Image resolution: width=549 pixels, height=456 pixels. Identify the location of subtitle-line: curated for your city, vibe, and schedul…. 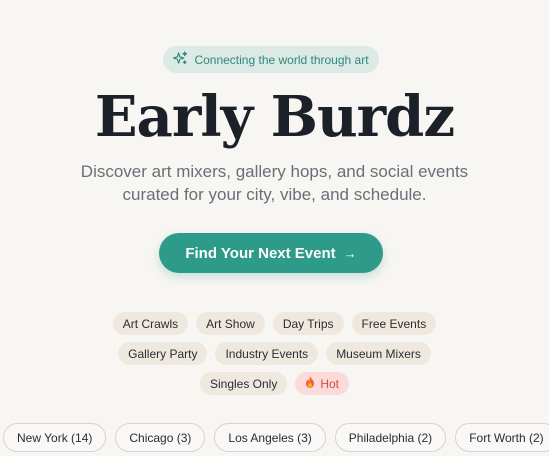
(274, 194).